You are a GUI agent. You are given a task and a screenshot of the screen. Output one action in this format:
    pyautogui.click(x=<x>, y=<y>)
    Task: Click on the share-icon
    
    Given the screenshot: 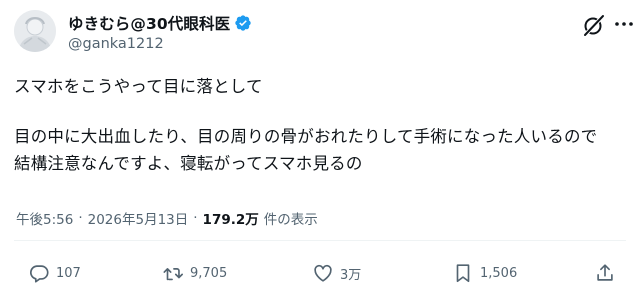 What is the action you would take?
    pyautogui.click(x=605, y=272)
    